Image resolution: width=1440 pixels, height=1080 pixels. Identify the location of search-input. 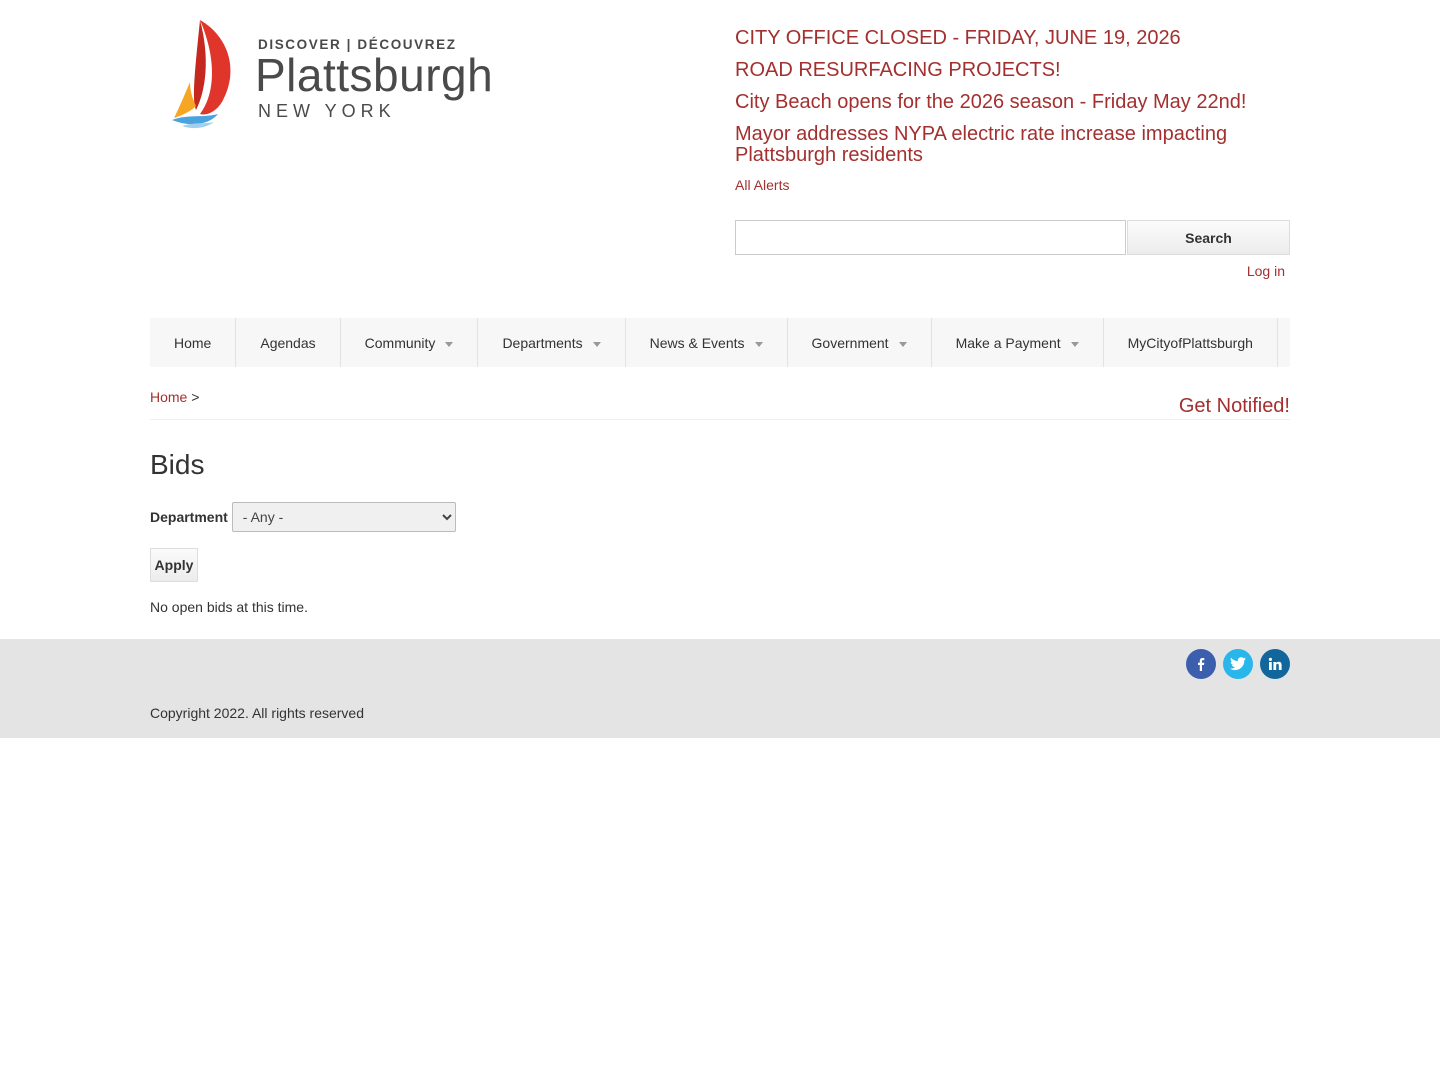
(930, 237).